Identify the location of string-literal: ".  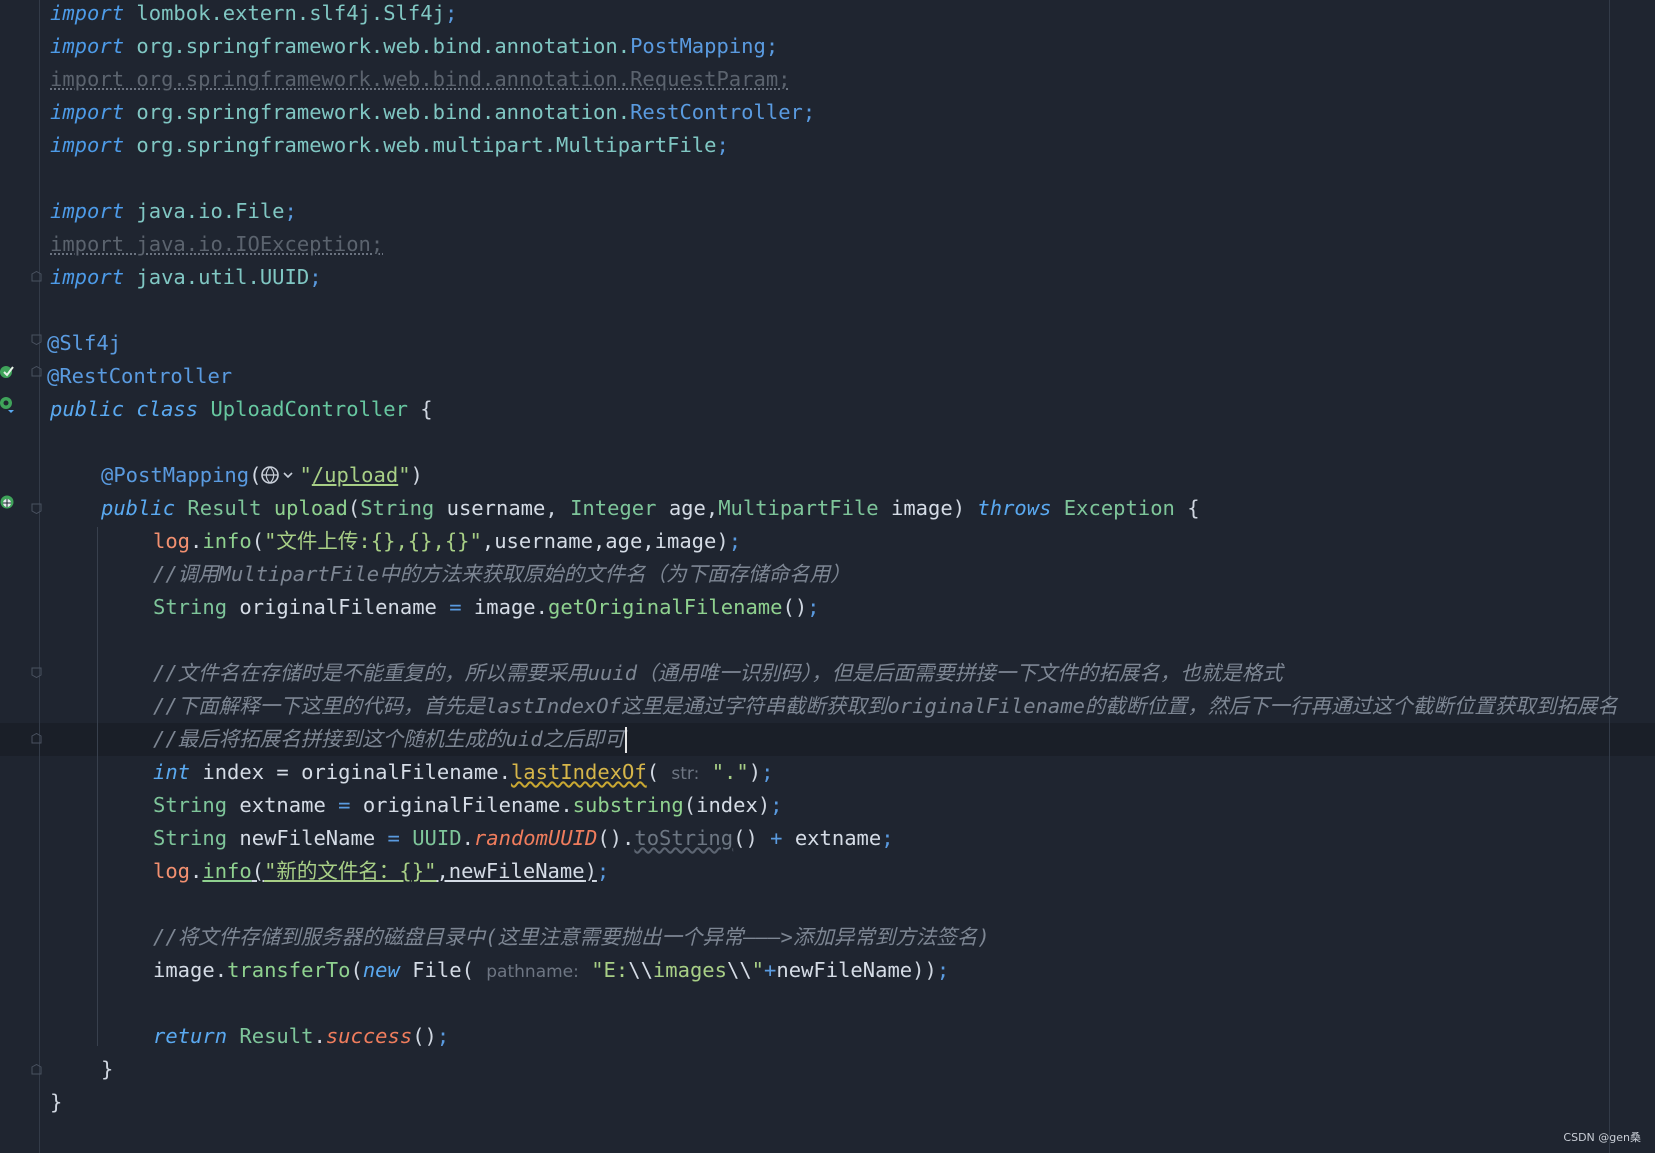
(758, 970).